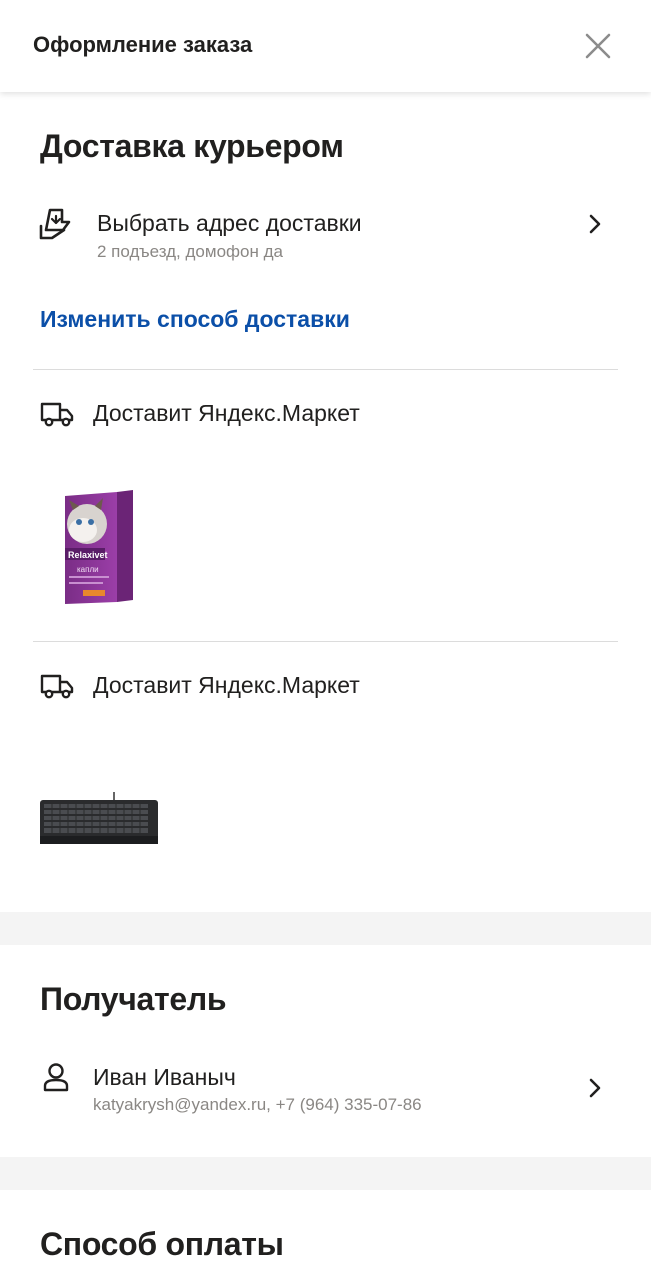 This screenshot has height=1280, width=651. What do you see at coordinates (133, 999) in the screenshot?
I see `recipient-section-title: Получатель` at bounding box center [133, 999].